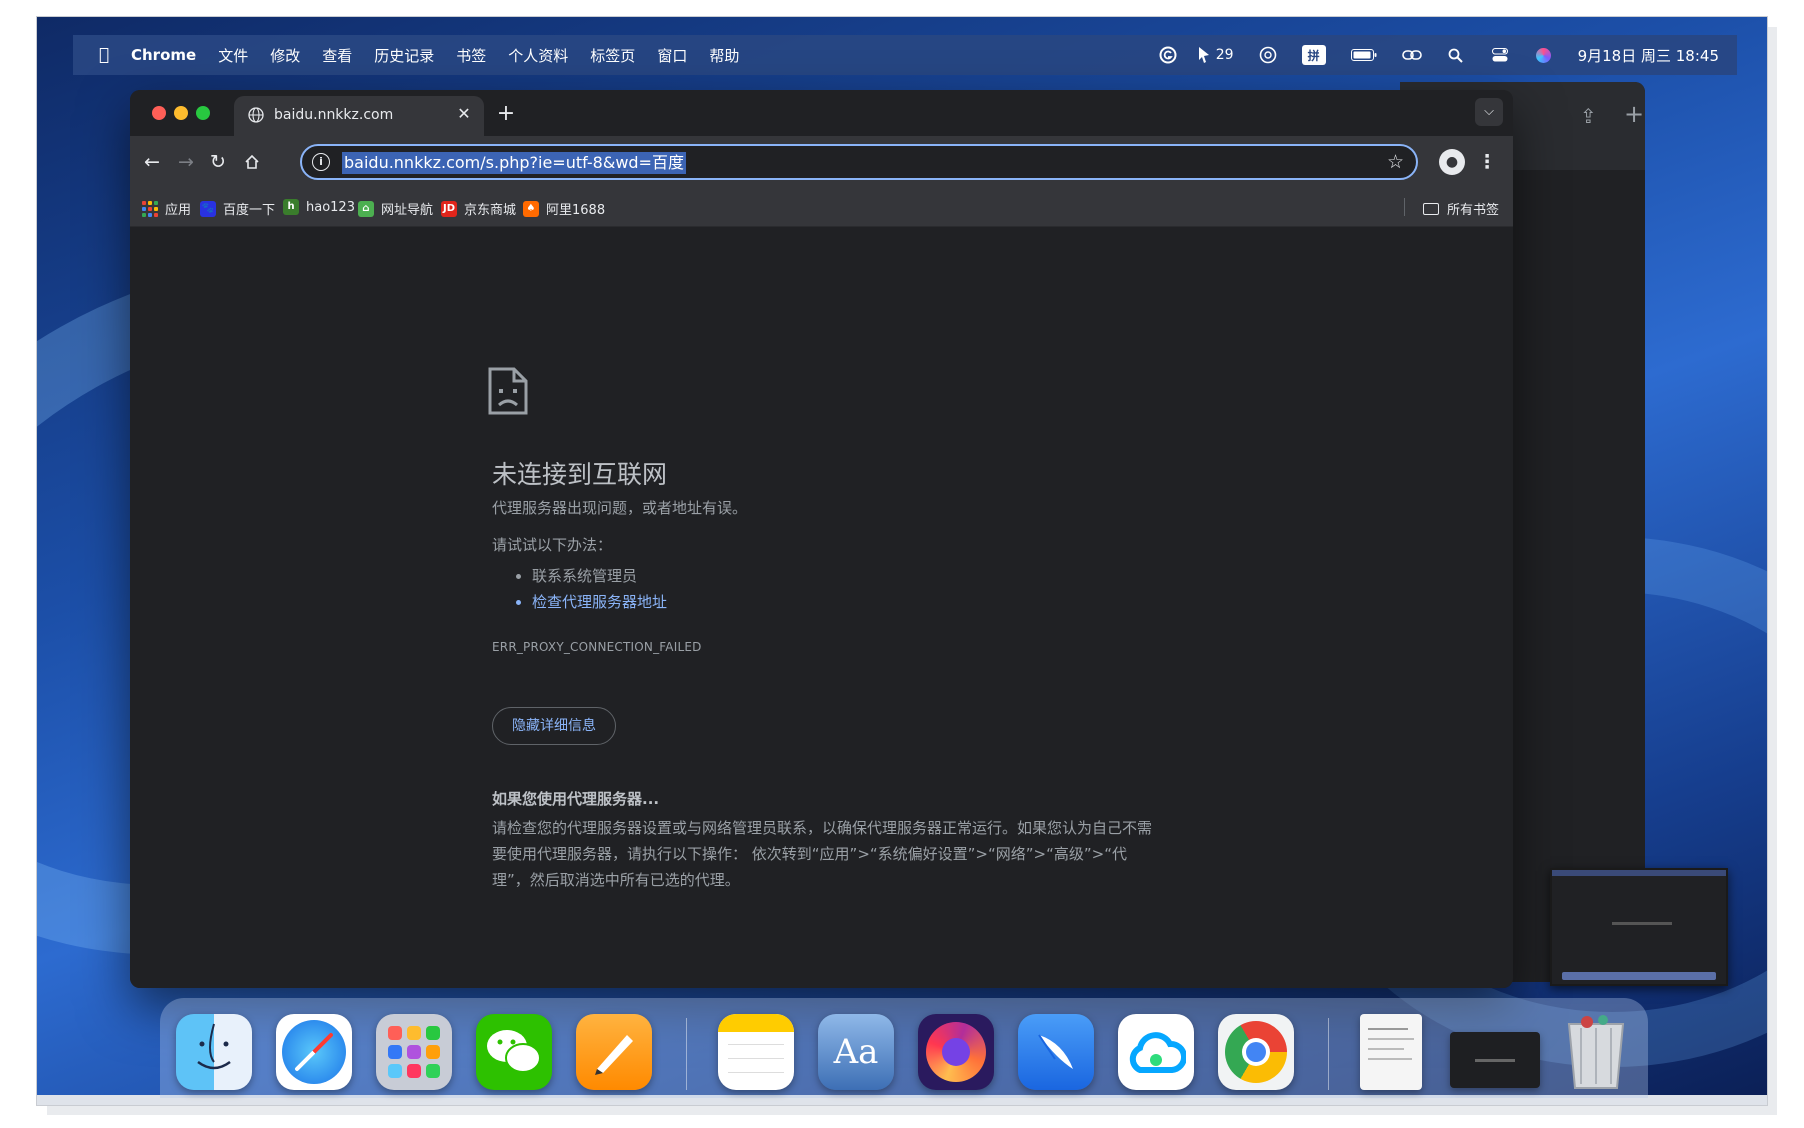 This screenshot has height=1128, width=1804. I want to click on site-info-icon: i, so click(321, 162).